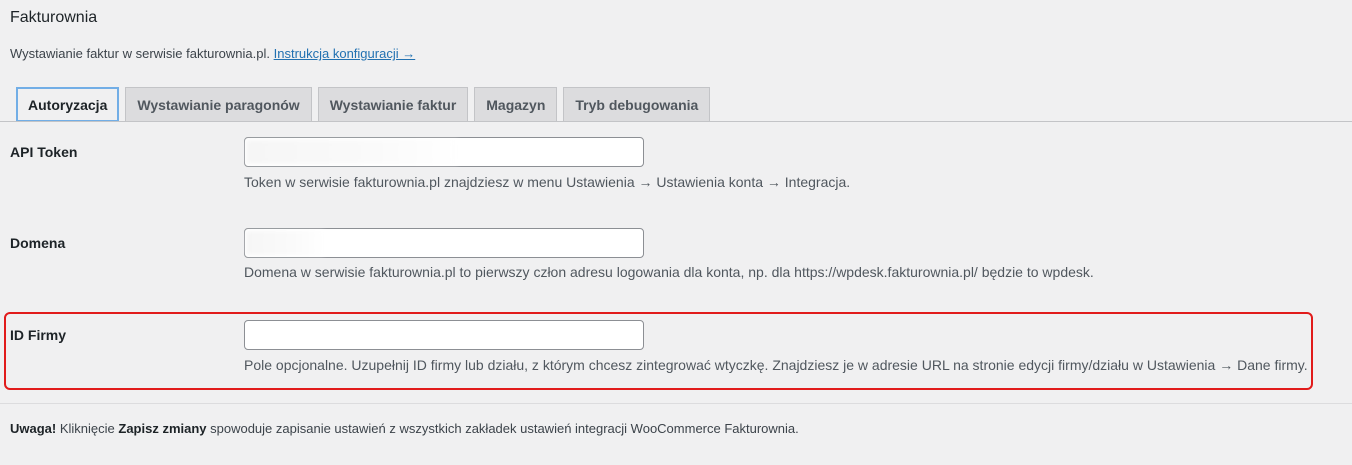 The image size is (1352, 465). Describe the element at coordinates (33, 428) in the screenshot. I see `footer-note-warning: Uwaga!` at that location.